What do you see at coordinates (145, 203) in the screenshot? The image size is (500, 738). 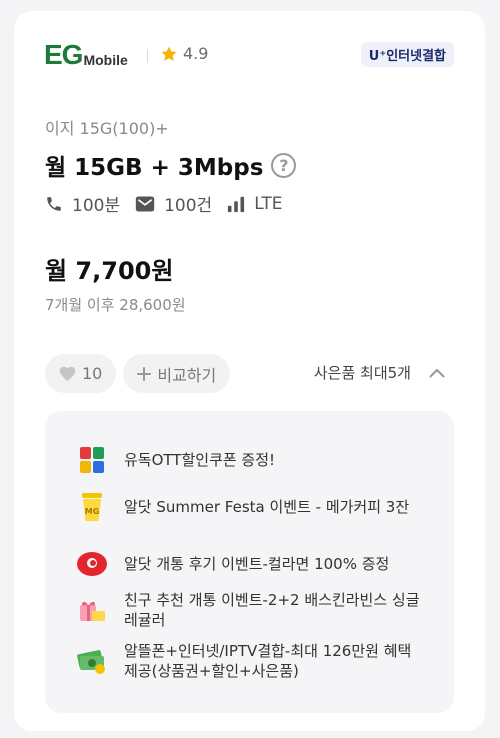 I see `message-icon` at bounding box center [145, 203].